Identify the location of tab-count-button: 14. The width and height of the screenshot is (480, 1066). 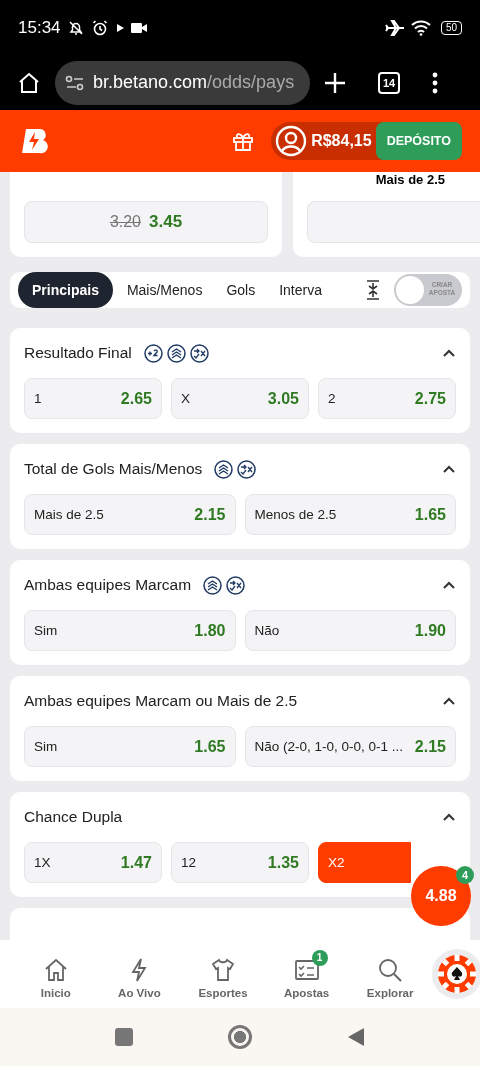
(389, 82).